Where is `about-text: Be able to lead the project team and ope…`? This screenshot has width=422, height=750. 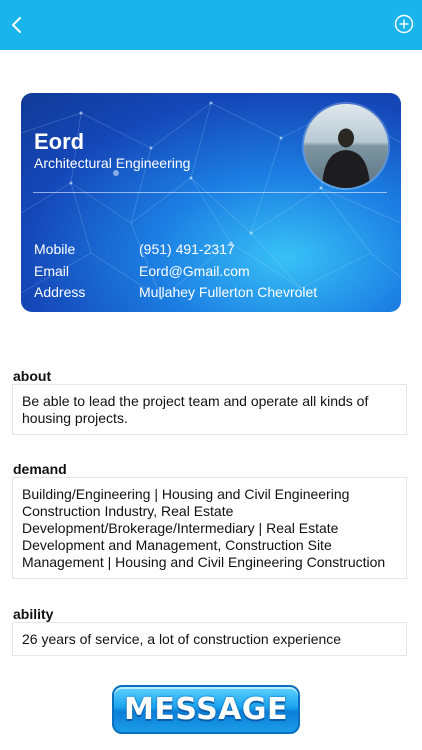 about-text: Be able to lead the project team and ope… is located at coordinates (209, 409).